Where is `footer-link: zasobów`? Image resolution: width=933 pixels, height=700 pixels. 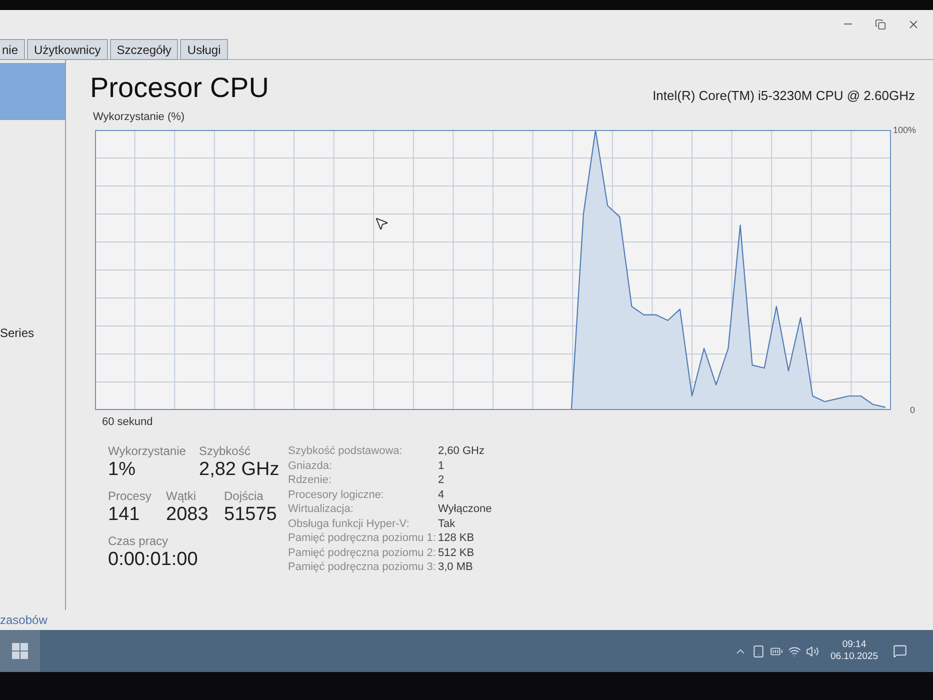 footer-link: zasobów is located at coordinates (24, 620).